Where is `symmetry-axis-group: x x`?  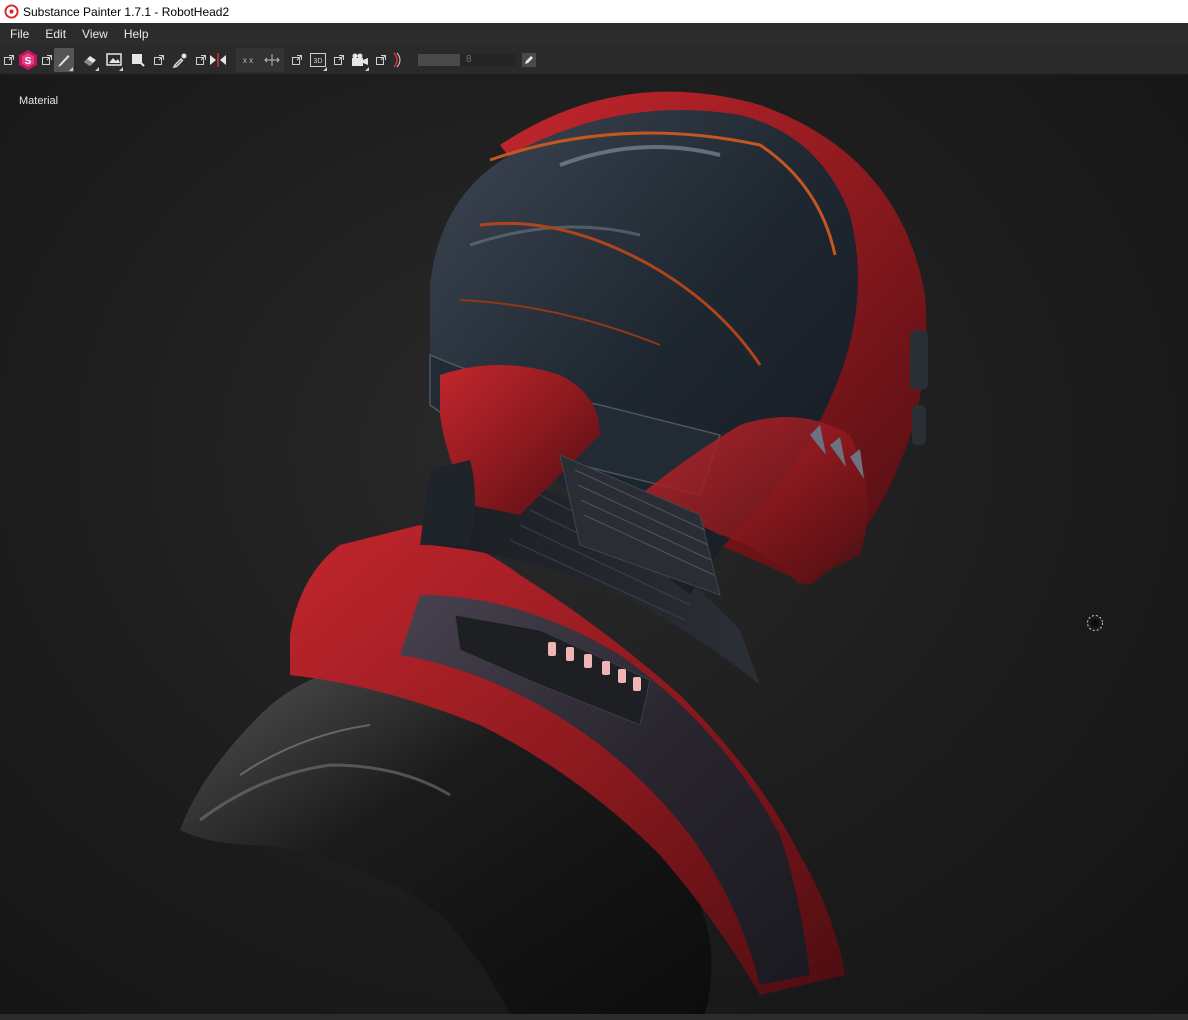 symmetry-axis-group: x x is located at coordinates (260, 59).